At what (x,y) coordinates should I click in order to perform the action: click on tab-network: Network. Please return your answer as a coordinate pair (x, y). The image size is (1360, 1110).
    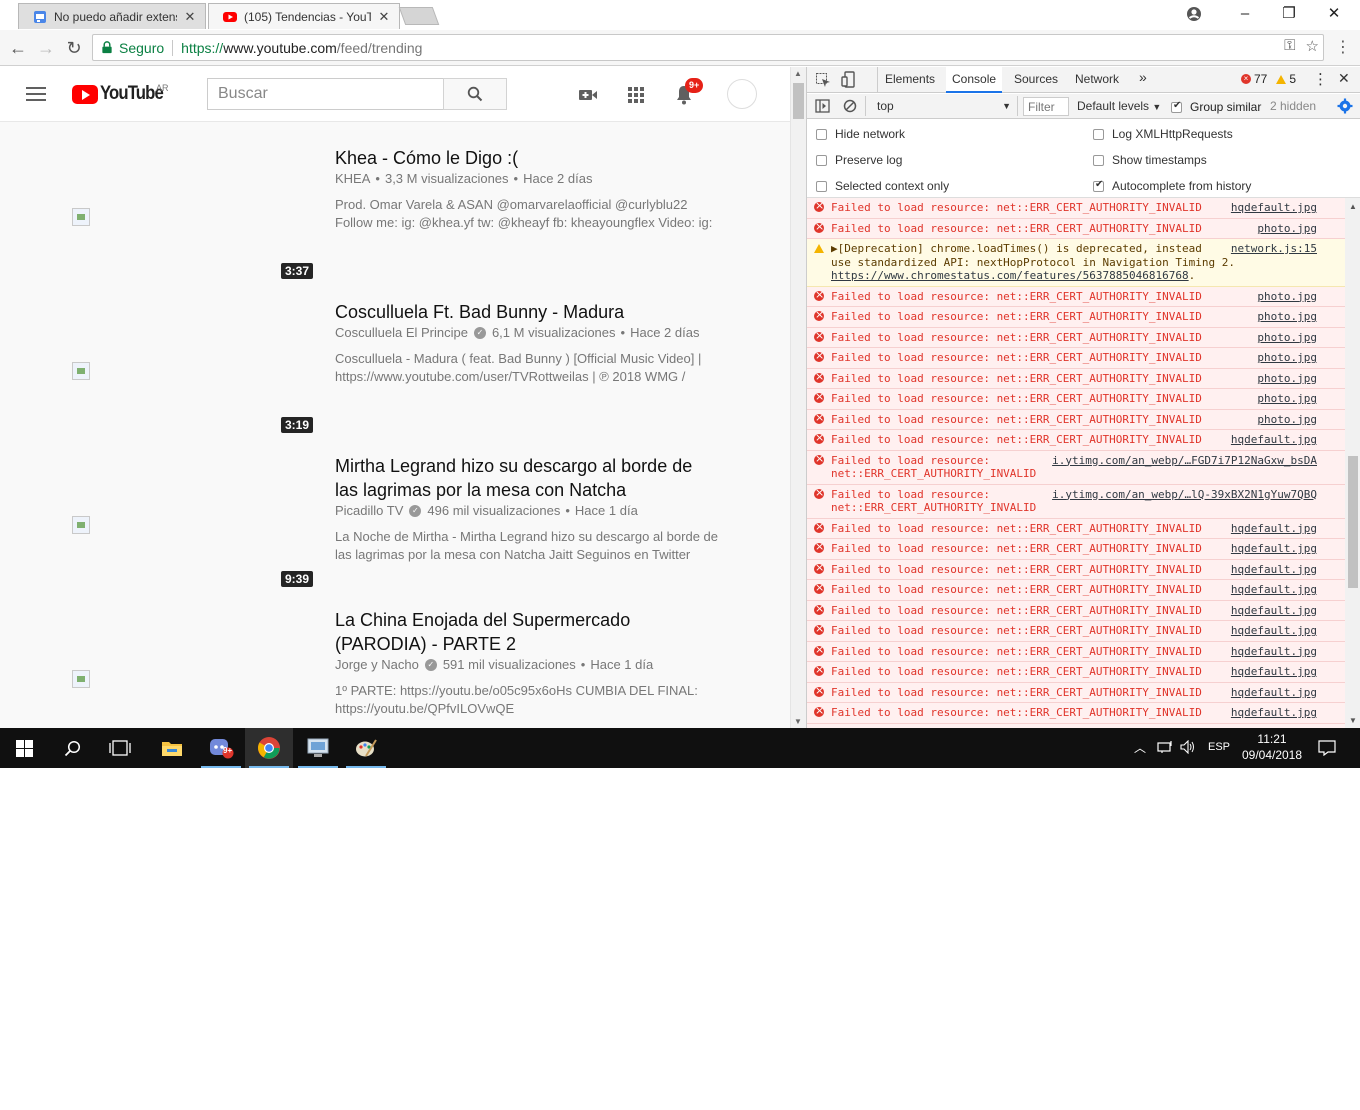
    Looking at the image, I should click on (1097, 79).